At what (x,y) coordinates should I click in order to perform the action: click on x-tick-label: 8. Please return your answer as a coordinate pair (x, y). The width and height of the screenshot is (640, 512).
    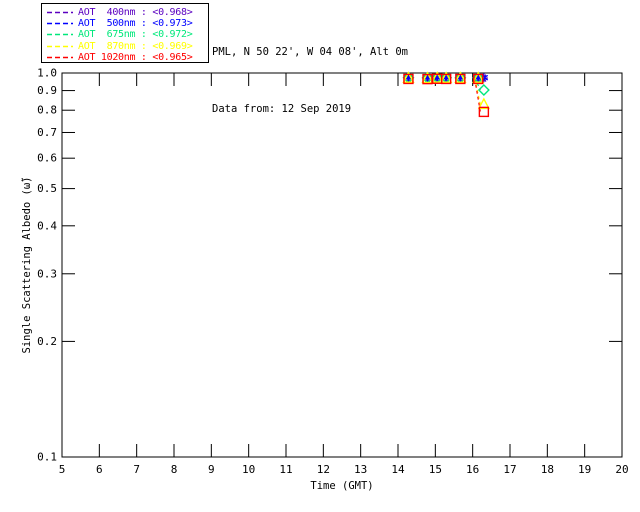
    Looking at the image, I should click on (174, 469).